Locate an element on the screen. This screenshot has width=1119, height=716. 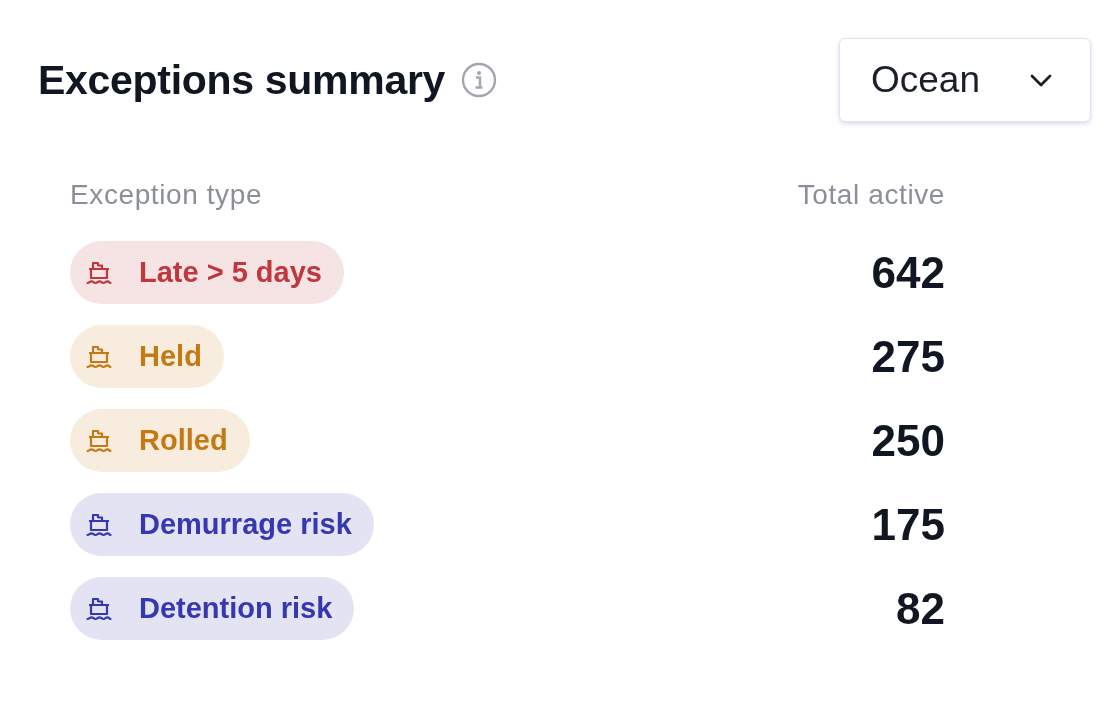
column-header: Total active is located at coordinates (871, 195).